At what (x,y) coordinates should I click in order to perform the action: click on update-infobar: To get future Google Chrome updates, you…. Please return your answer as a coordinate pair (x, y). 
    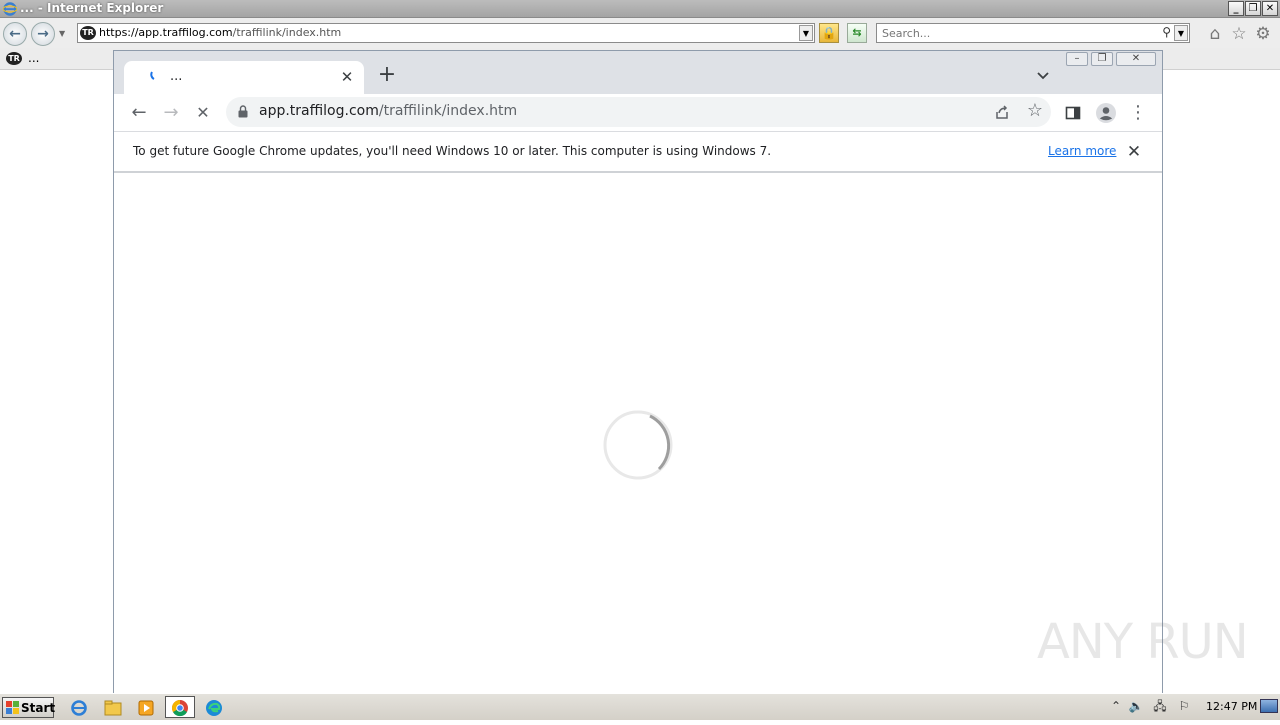
    Looking at the image, I should click on (638, 152).